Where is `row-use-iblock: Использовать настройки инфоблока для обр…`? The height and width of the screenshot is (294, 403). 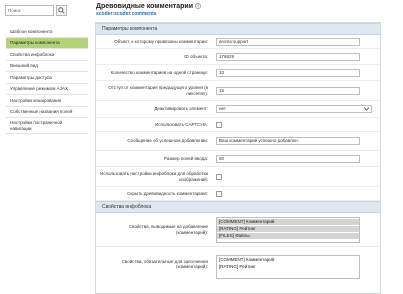
row-use-iblock: Использовать настройки инфоблока для обр… is located at coordinates (238, 177).